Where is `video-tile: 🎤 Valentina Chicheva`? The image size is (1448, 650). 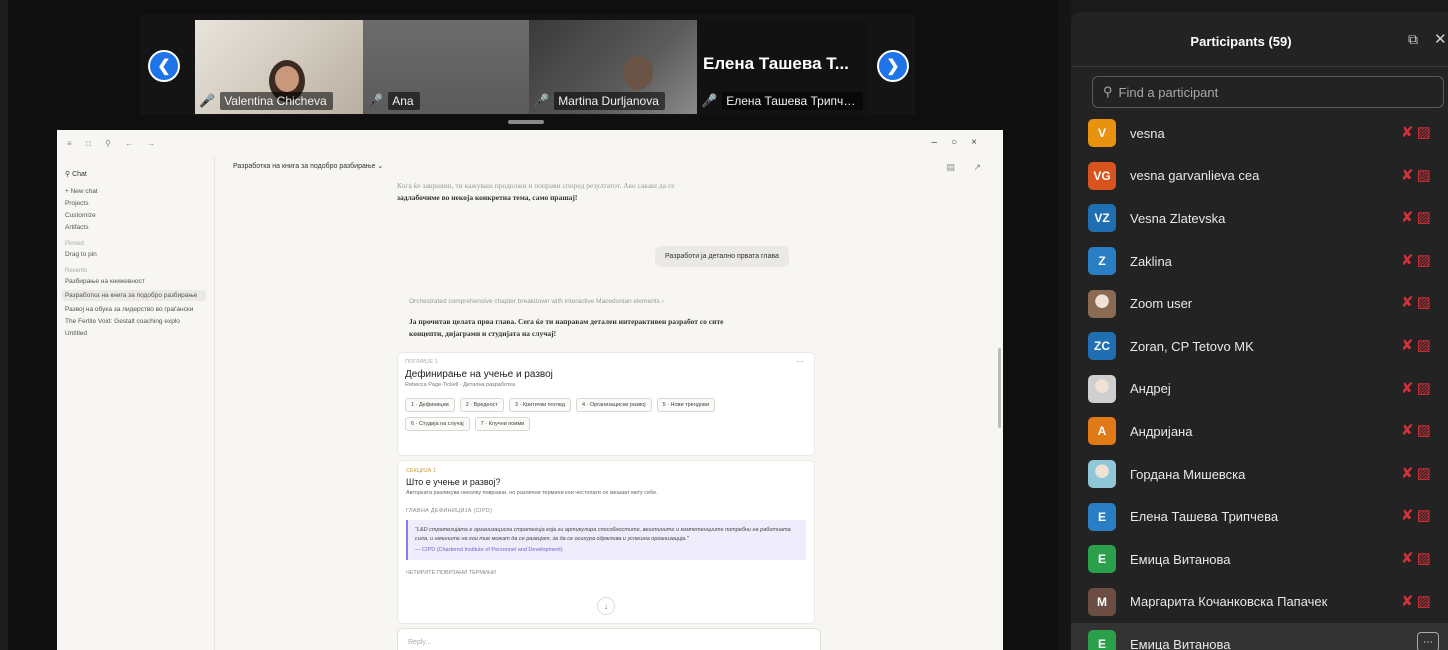
video-tile: 🎤 Valentina Chicheva is located at coordinates (279, 67).